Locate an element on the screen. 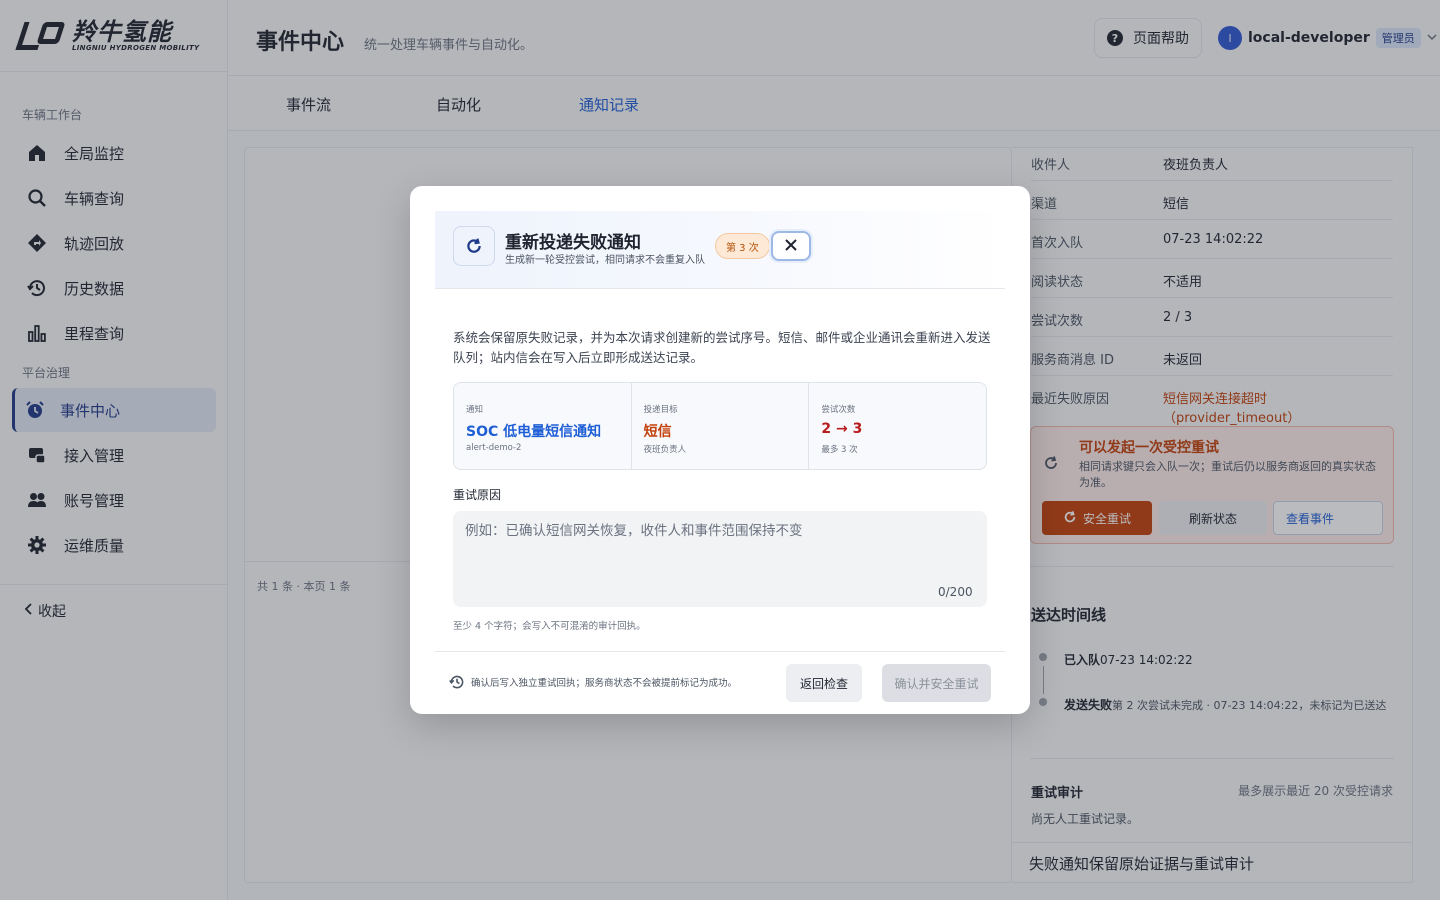 Image resolution: width=1440 pixels, height=900 pixels. summary-value: 短信 is located at coordinates (657, 432).